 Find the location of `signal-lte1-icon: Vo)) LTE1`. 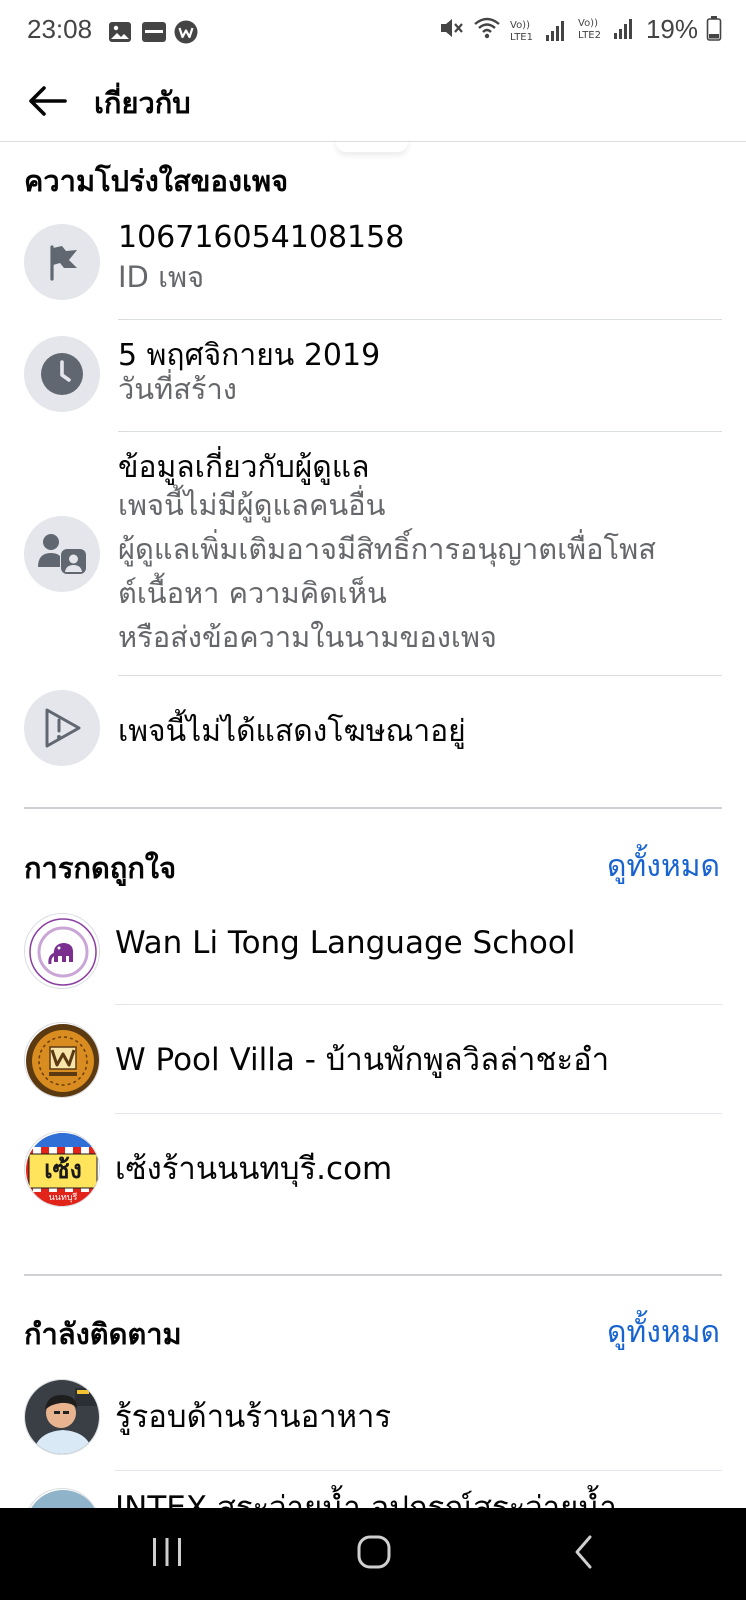

signal-lte1-icon: Vo)) LTE1 is located at coordinates (540, 30).